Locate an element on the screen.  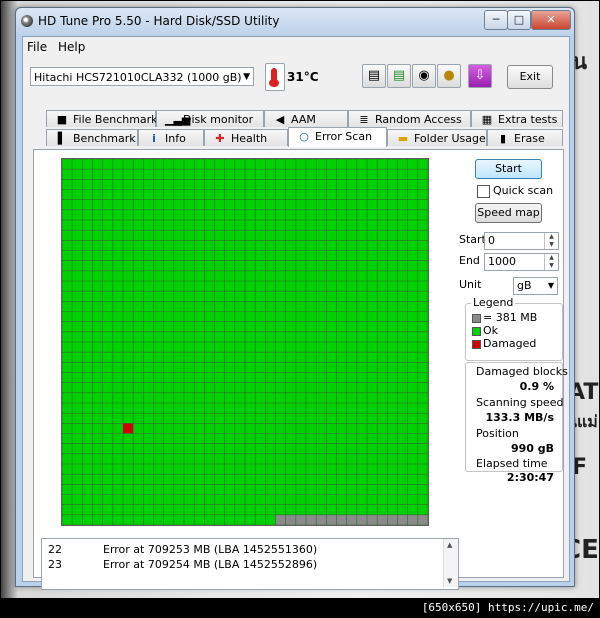
tab-erase: ▮ Erase is located at coordinates (525, 137).